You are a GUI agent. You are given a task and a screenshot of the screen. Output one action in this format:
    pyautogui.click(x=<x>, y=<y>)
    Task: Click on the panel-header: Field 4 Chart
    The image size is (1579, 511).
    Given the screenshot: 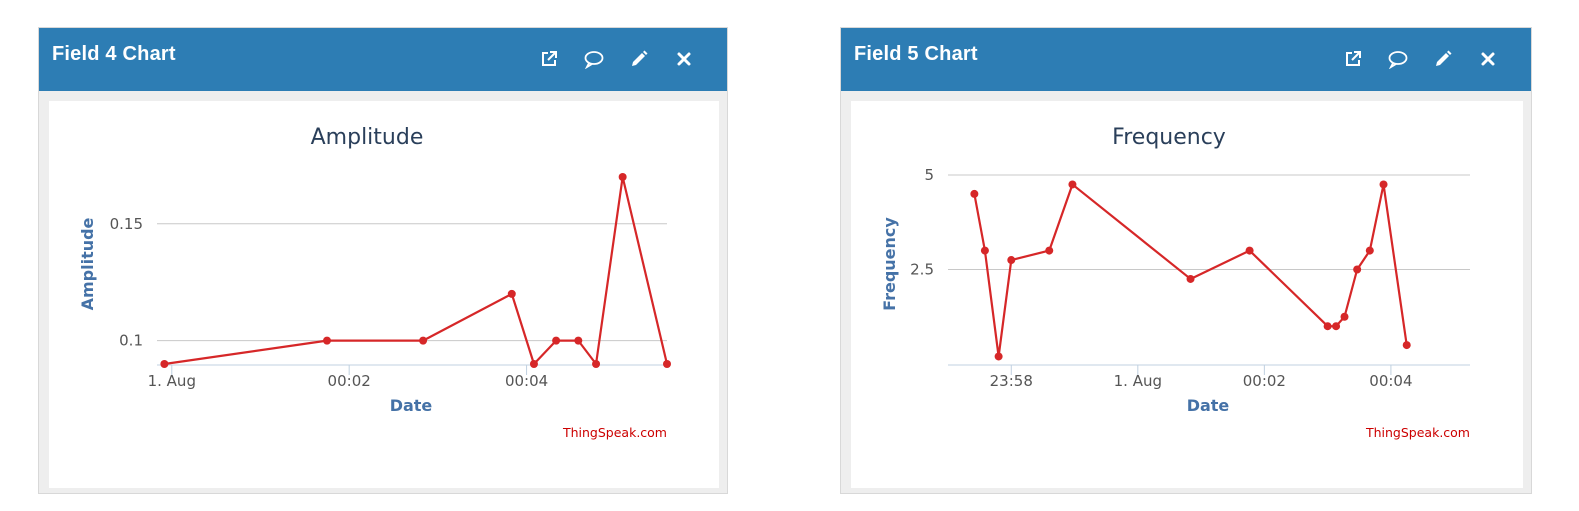 What is the action you would take?
    pyautogui.click(x=383, y=59)
    